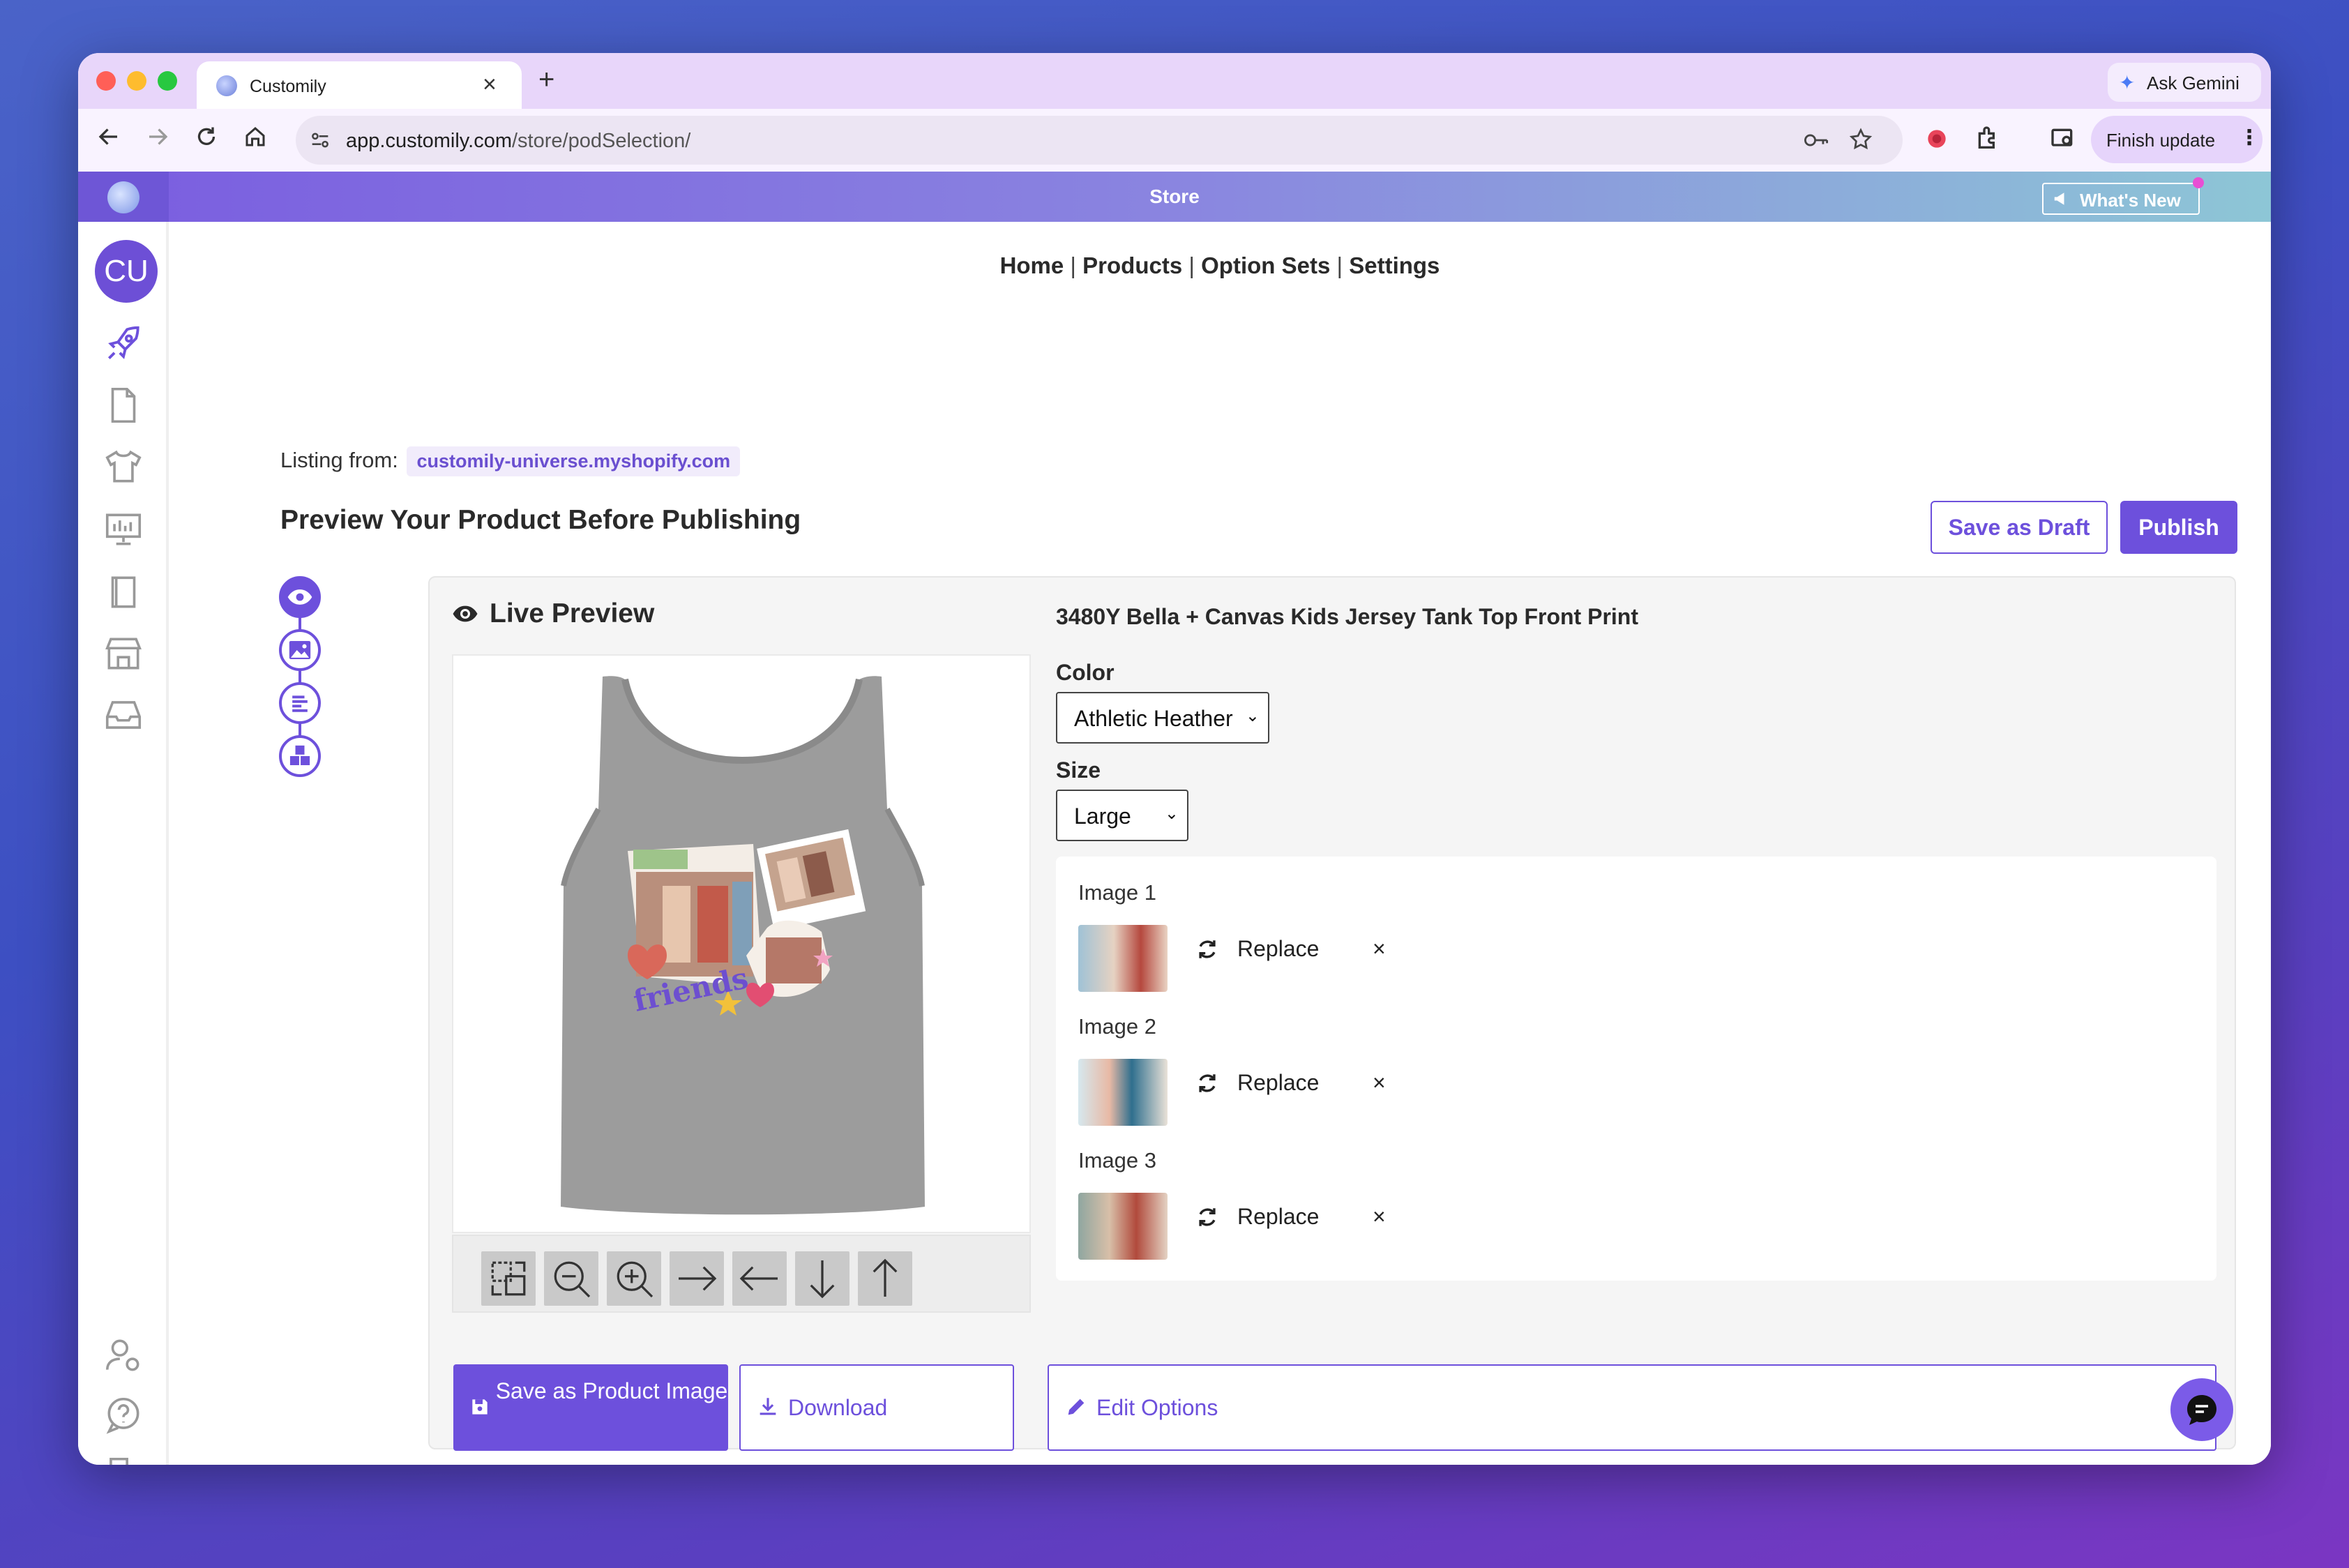 This screenshot has width=2349, height=1568. What do you see at coordinates (124, 715) in the screenshot?
I see `inbox-icon` at bounding box center [124, 715].